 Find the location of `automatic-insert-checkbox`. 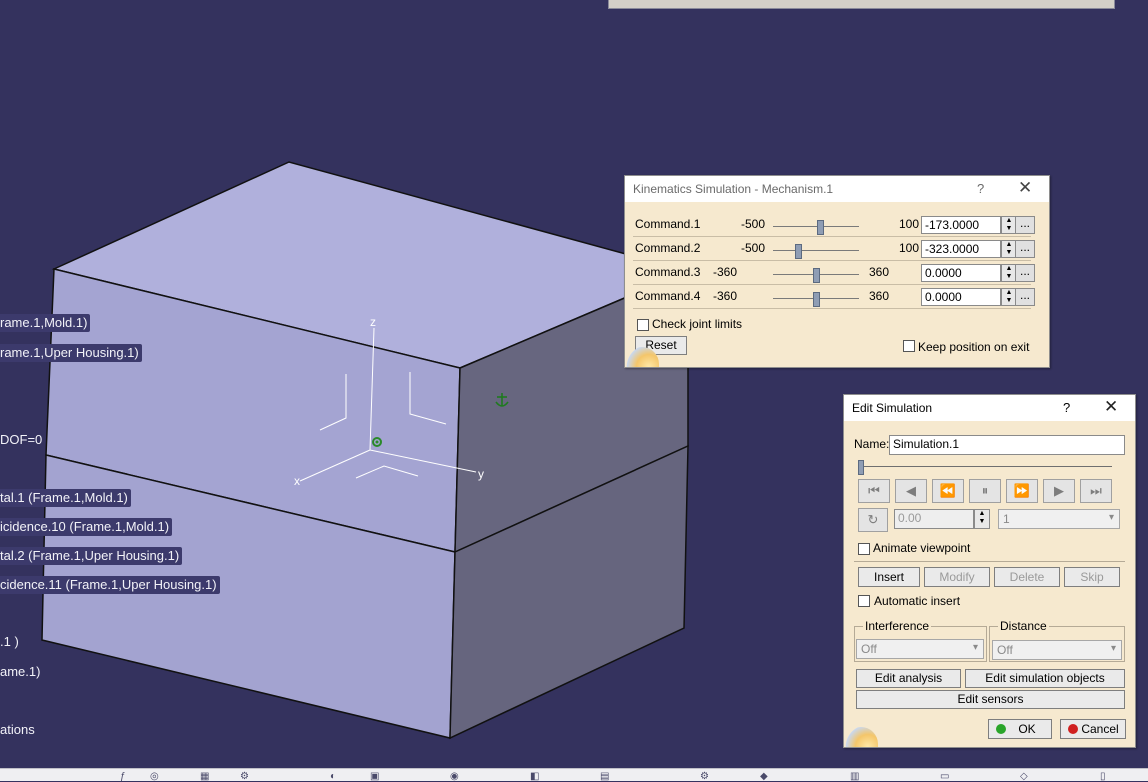

automatic-insert-checkbox is located at coordinates (864, 601).